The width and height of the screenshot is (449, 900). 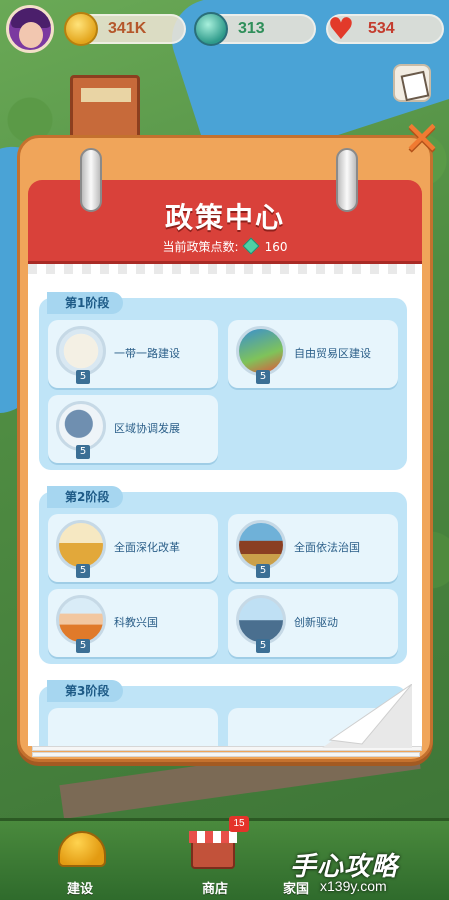 What do you see at coordinates (81, 620) in the screenshot?
I see `graduate-book-icon` at bounding box center [81, 620].